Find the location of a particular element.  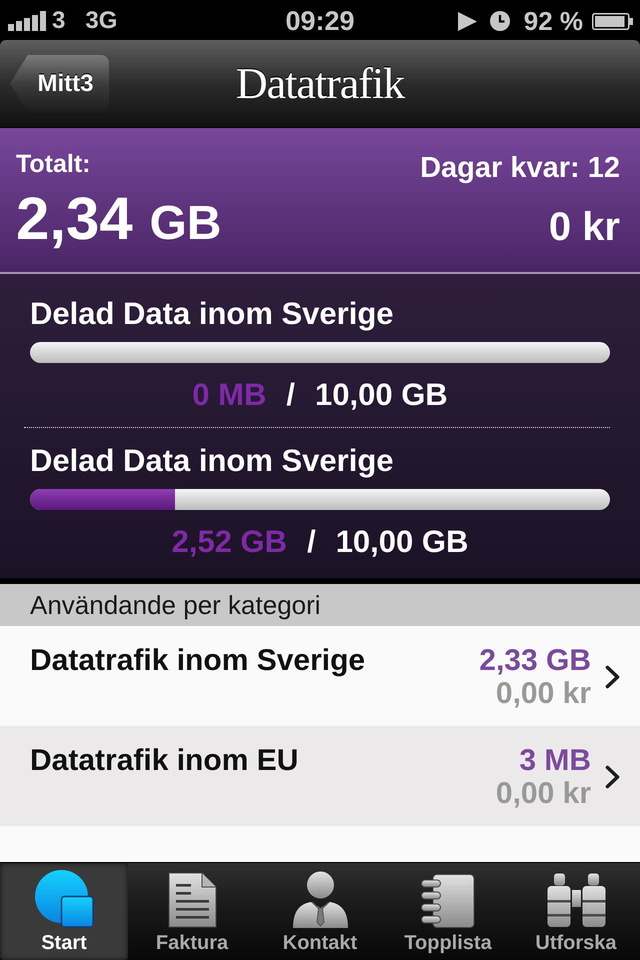

battery-icon is located at coordinates (612, 21).